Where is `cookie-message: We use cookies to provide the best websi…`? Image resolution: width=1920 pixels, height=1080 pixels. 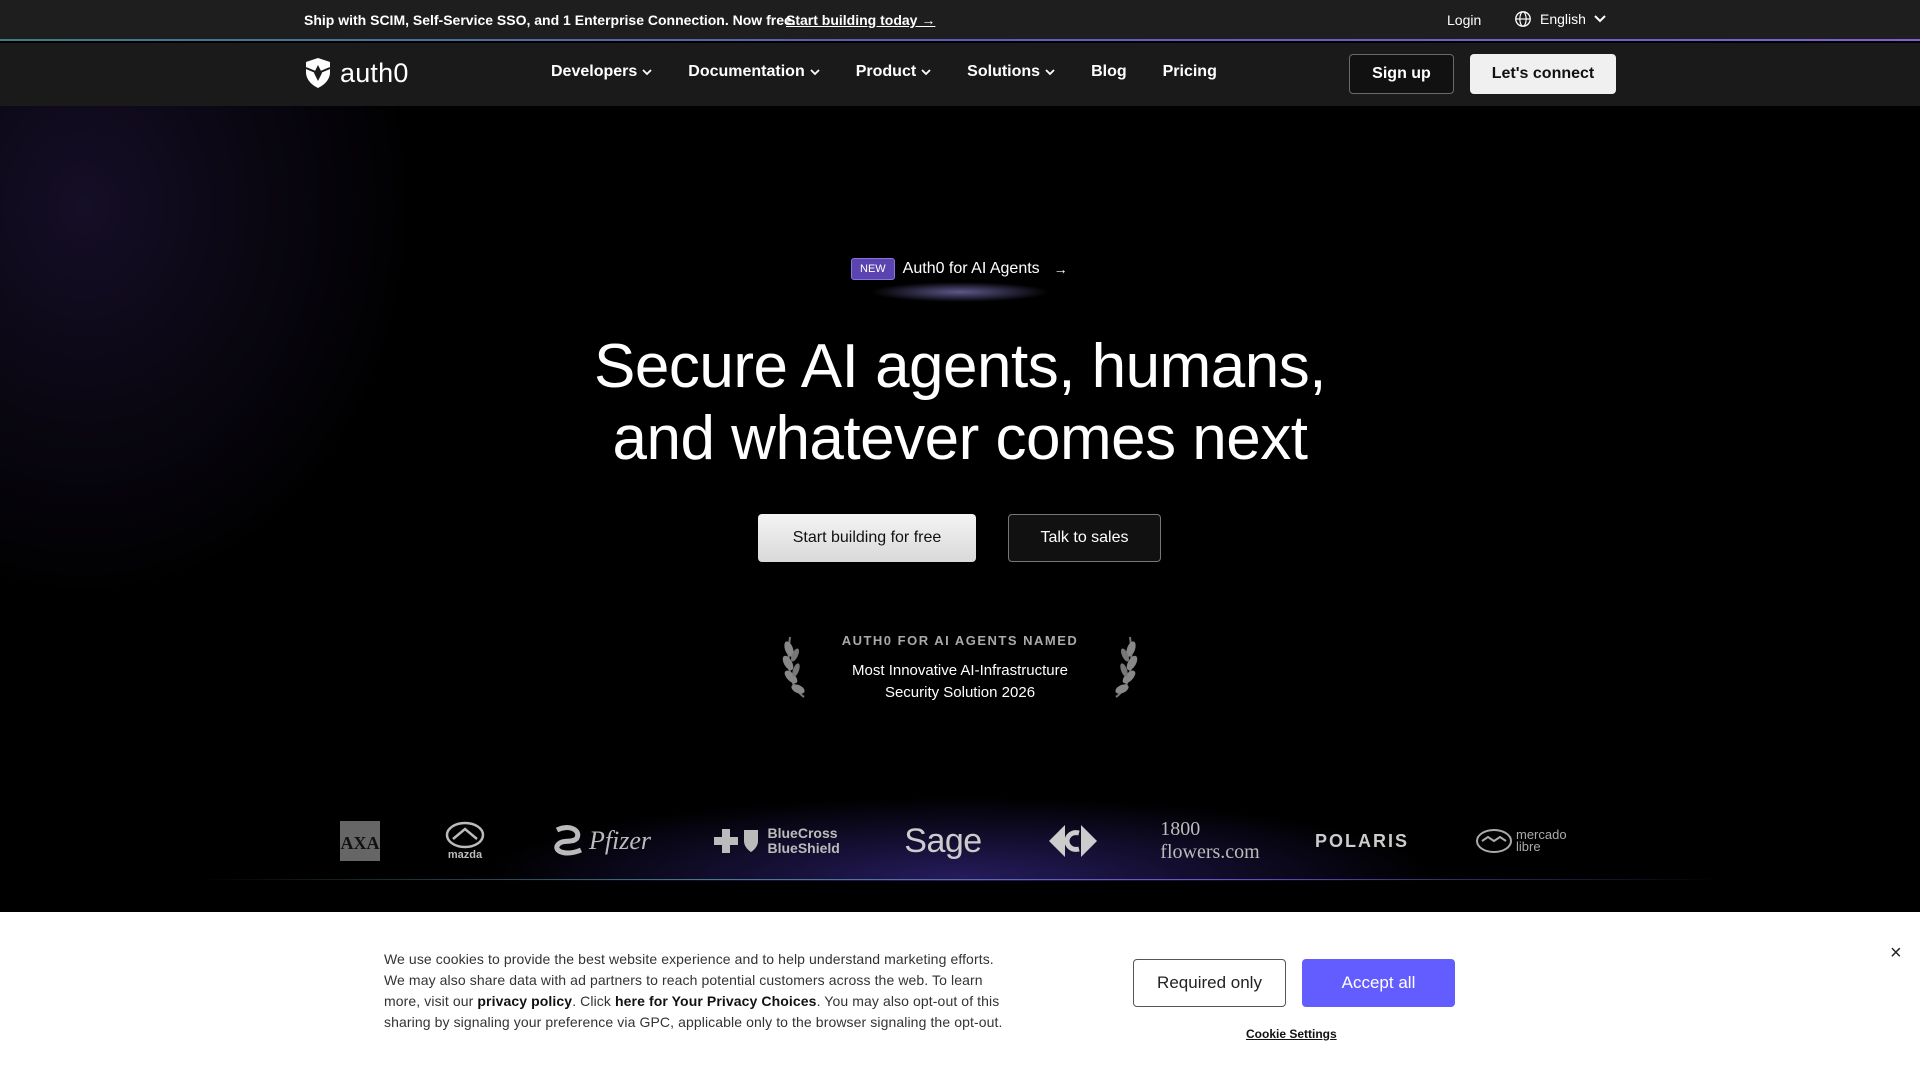 cookie-message: We use cookies to provide the best websi… is located at coordinates (699, 991).